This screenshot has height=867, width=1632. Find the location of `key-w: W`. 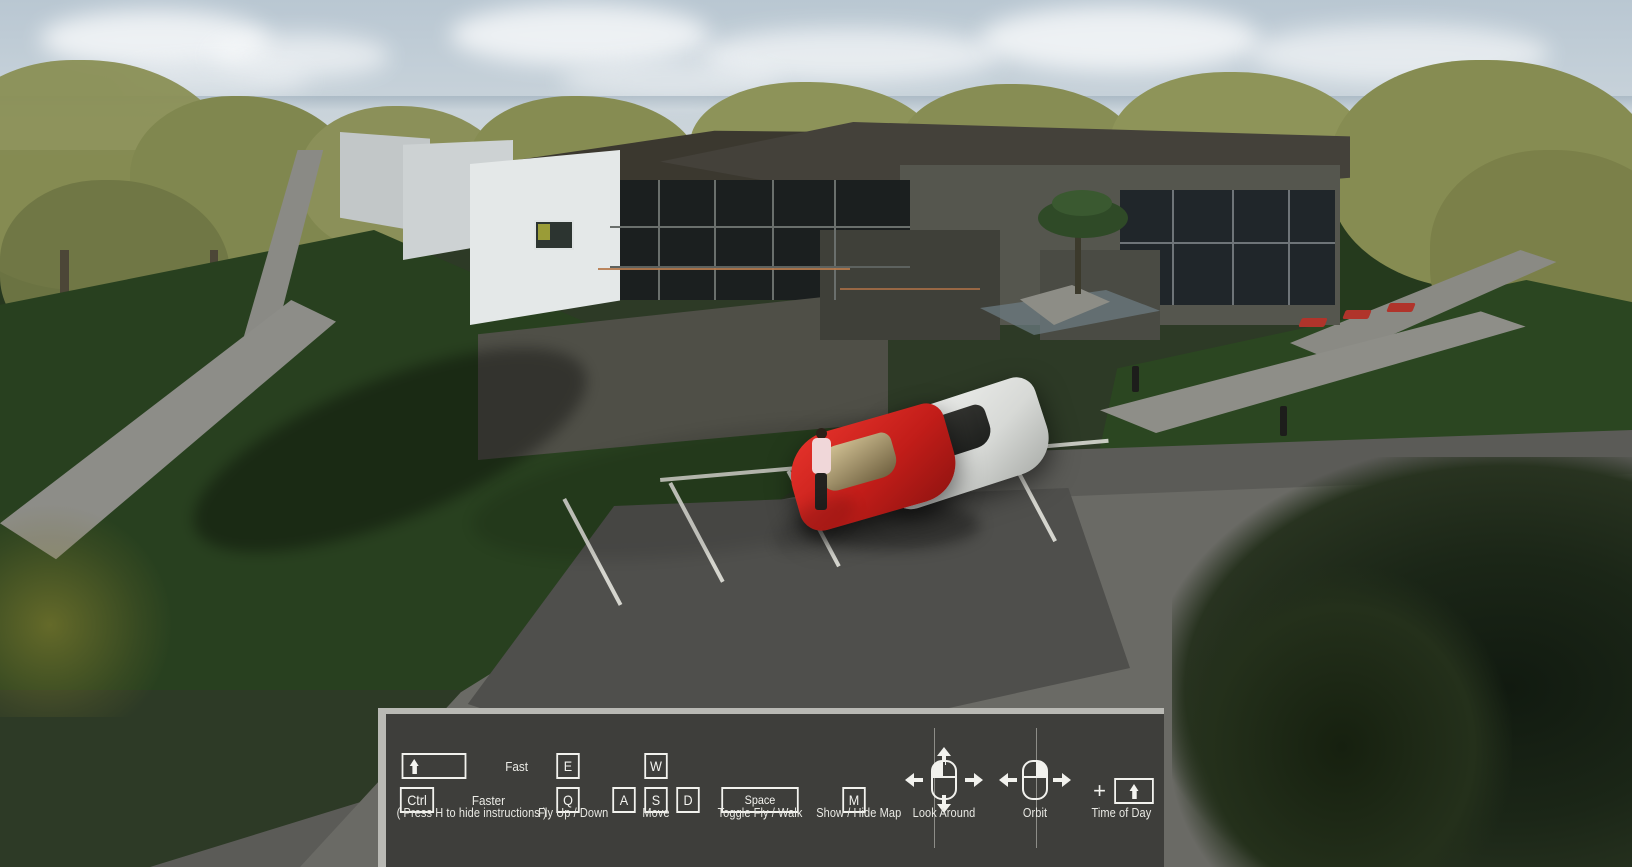

key-w: W is located at coordinates (655, 766).